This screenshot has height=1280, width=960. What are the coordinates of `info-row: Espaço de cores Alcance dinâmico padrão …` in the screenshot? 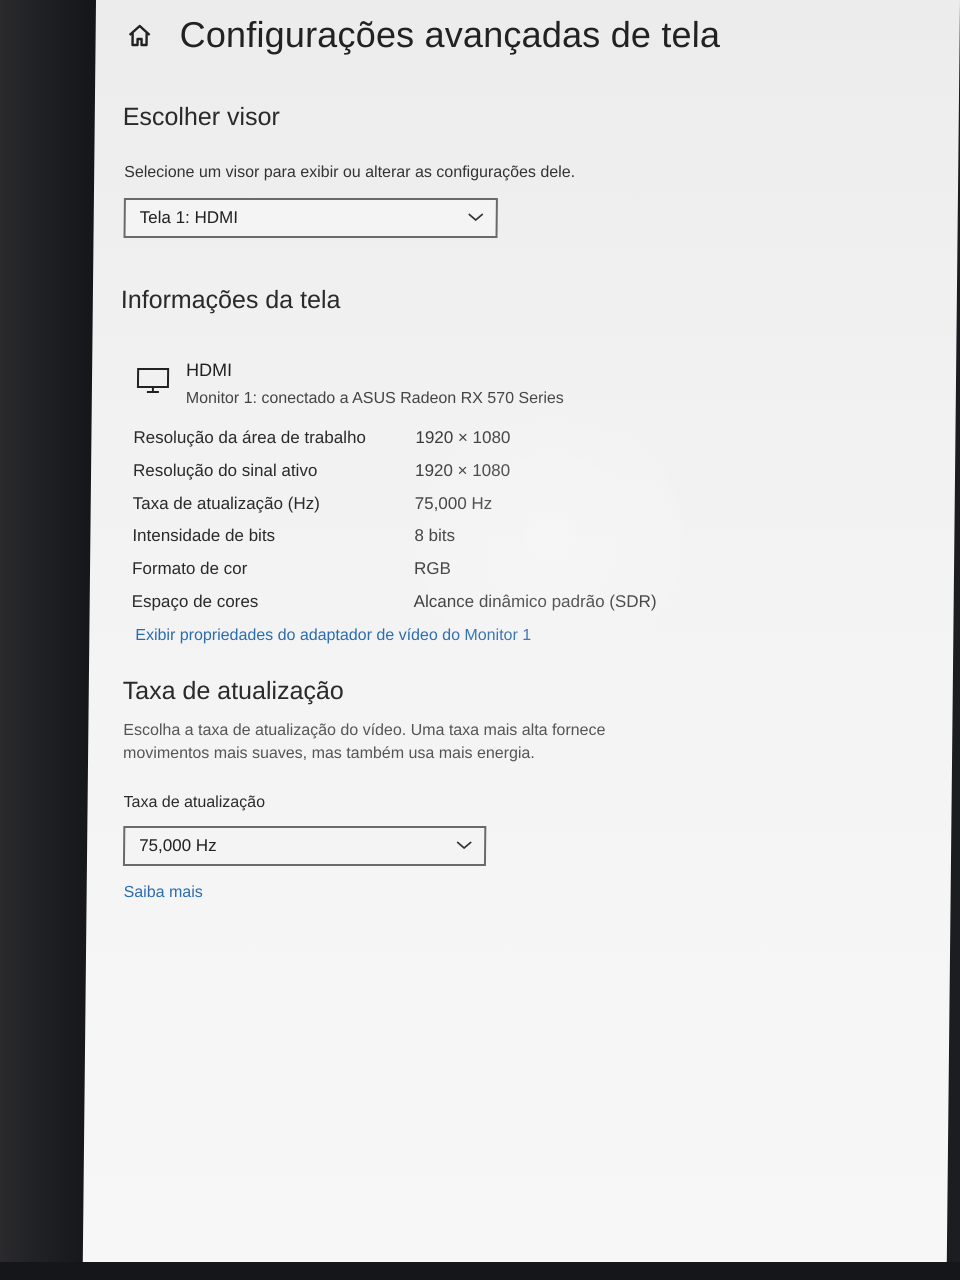 It's located at (441, 608).